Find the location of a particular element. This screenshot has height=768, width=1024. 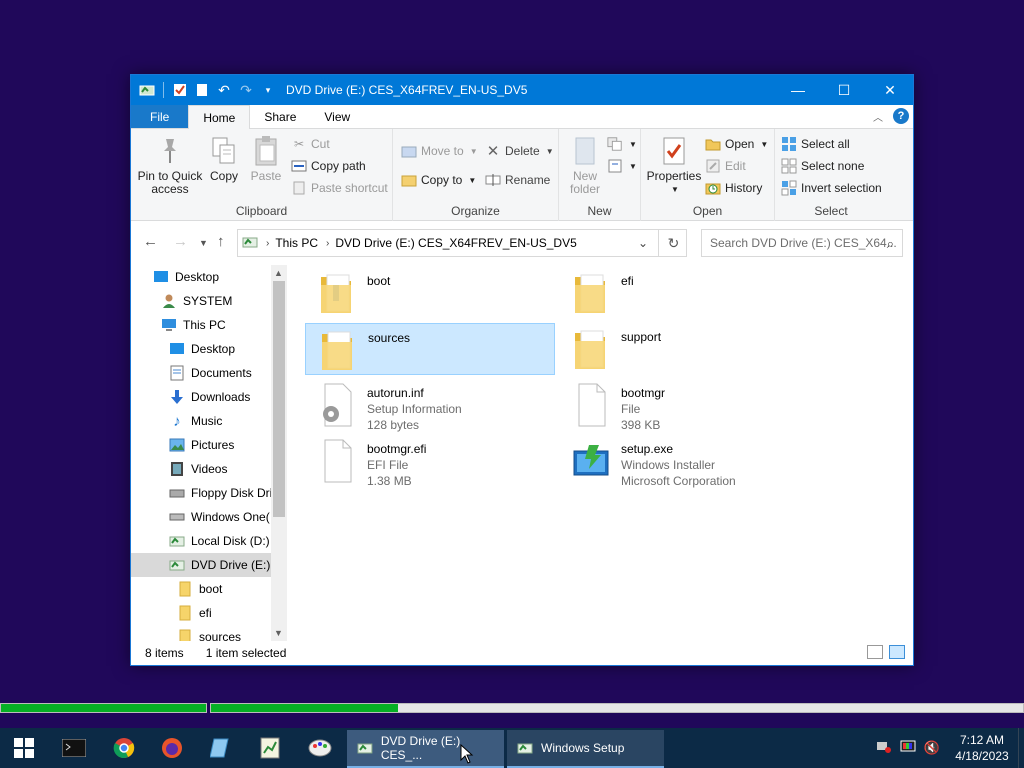

search-box: Search DVD Drive (E:) CES_X64... ⌕ is located at coordinates (802, 243).